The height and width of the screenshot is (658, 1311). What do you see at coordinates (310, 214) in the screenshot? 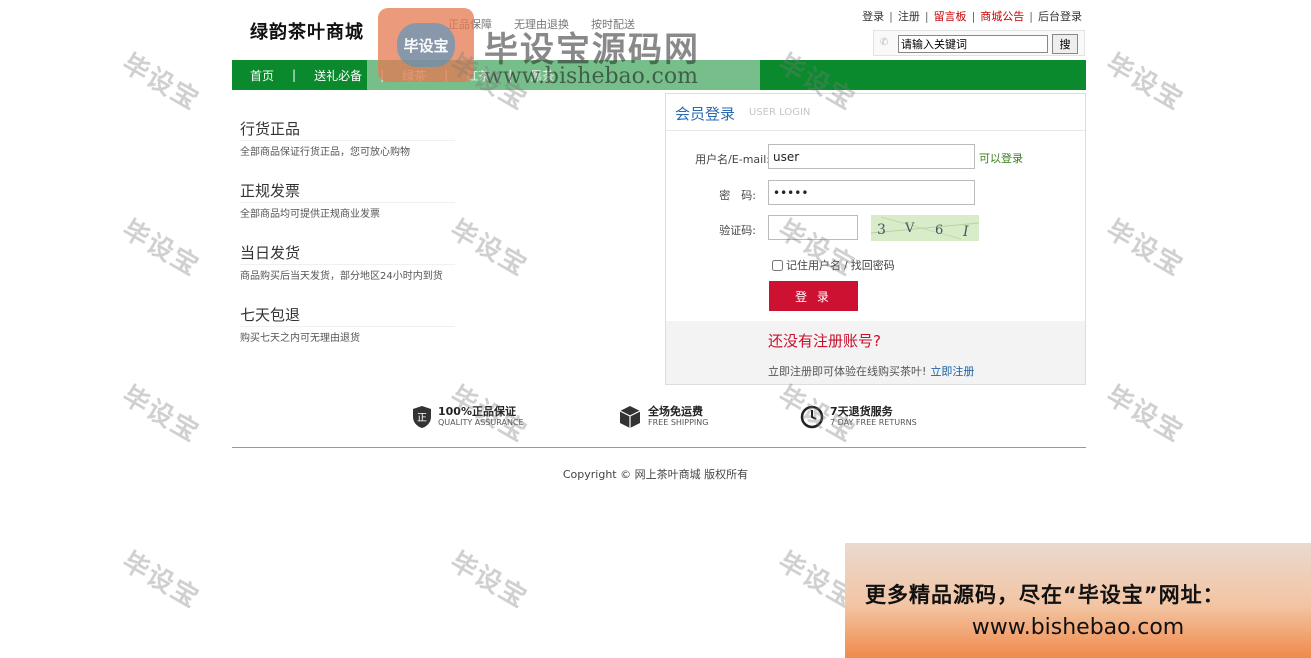
I see `feature-desc: 全部商品均可提供正规商业发票` at bounding box center [310, 214].